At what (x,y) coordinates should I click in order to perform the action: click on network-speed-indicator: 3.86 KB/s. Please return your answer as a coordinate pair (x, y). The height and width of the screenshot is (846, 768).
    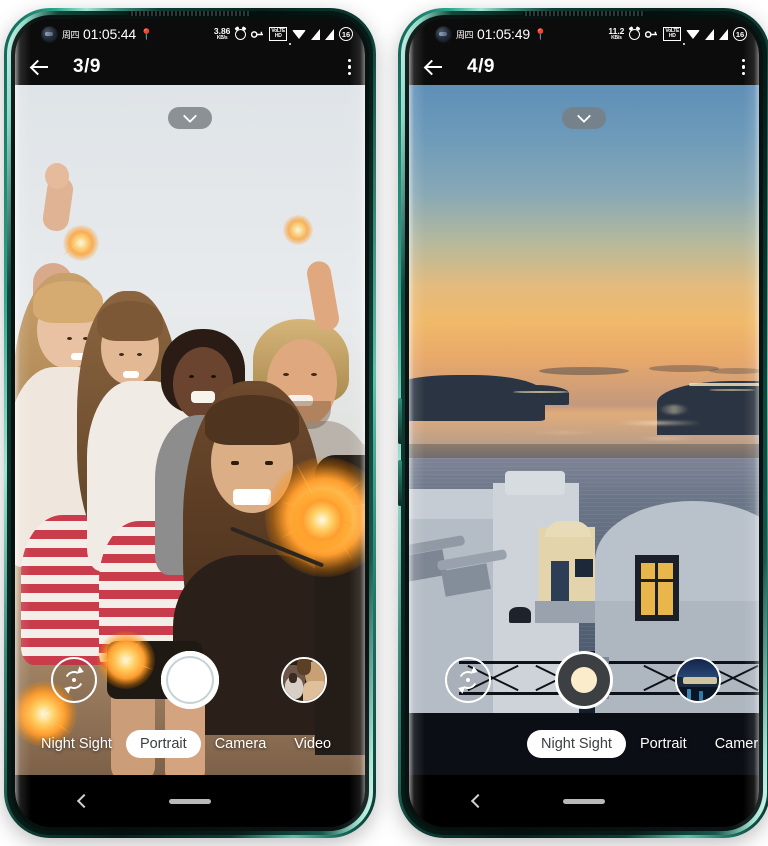
    Looking at the image, I should click on (222, 34).